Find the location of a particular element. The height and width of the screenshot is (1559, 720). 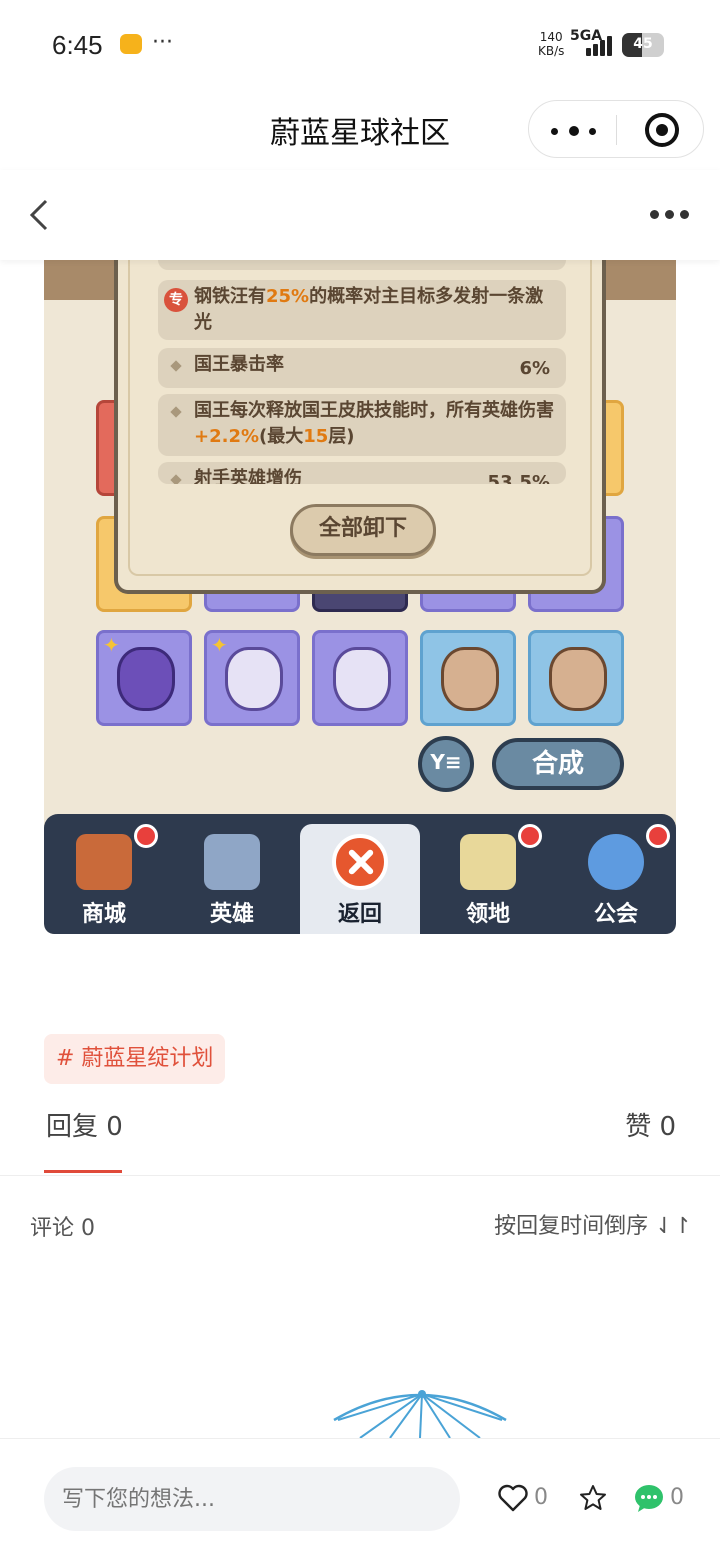

popup-row: 国王暴击率 6% is located at coordinates (362, 368).